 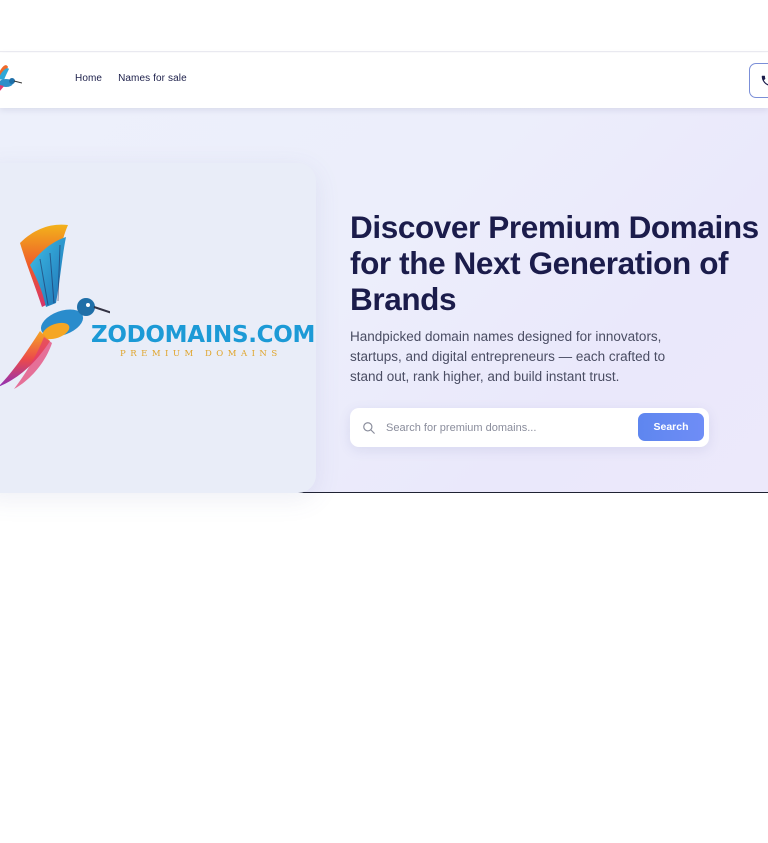 I want to click on domain-search-form: Search, so click(x=529, y=427).